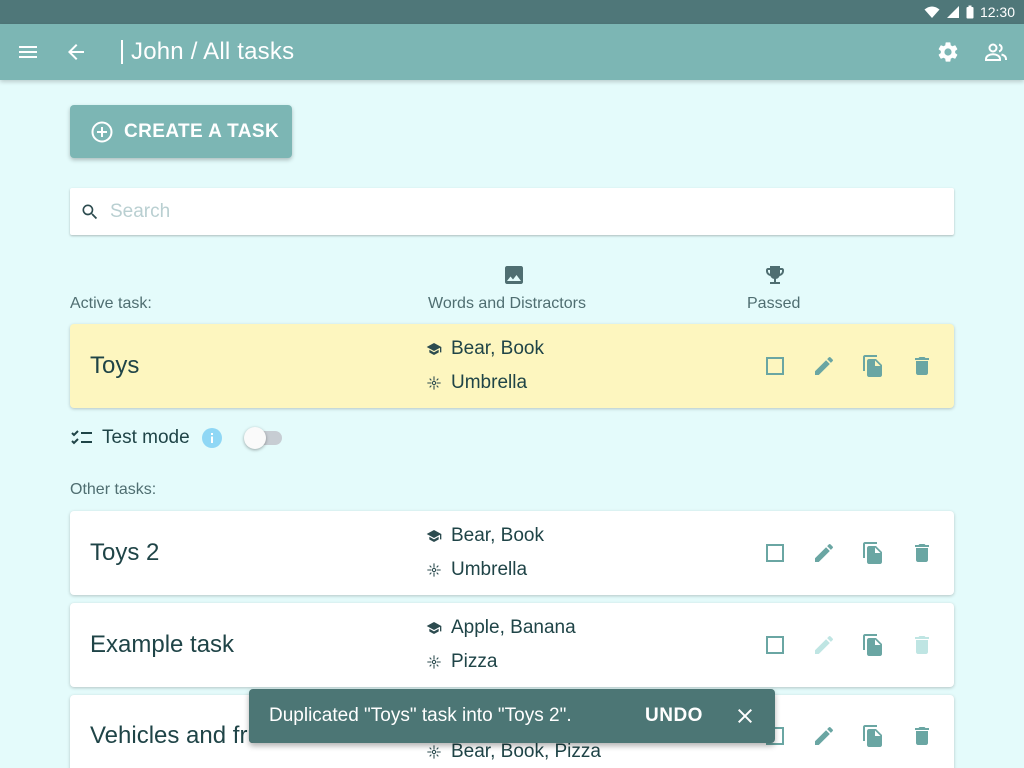  I want to click on status-bar: 12:30, so click(512, 12).